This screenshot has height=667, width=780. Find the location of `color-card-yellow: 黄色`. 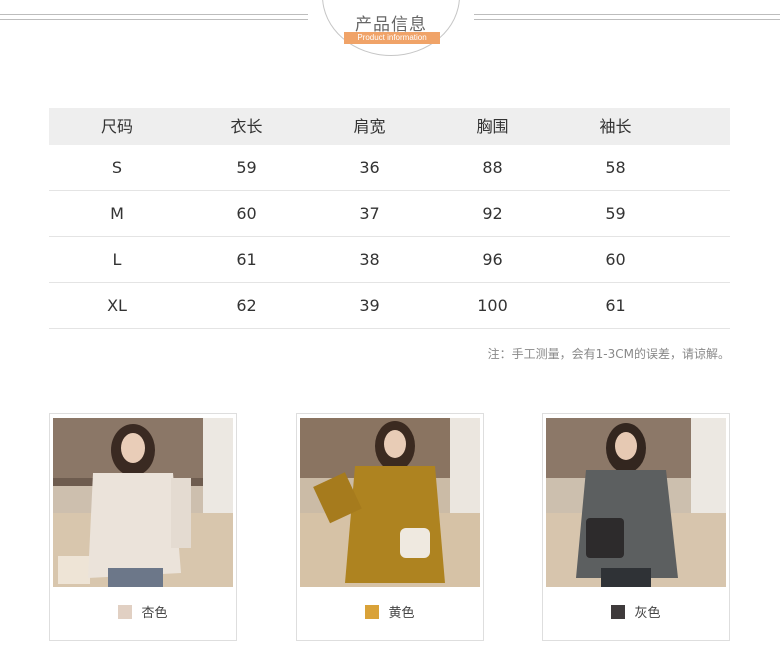

color-card-yellow: 黄色 is located at coordinates (390, 527).